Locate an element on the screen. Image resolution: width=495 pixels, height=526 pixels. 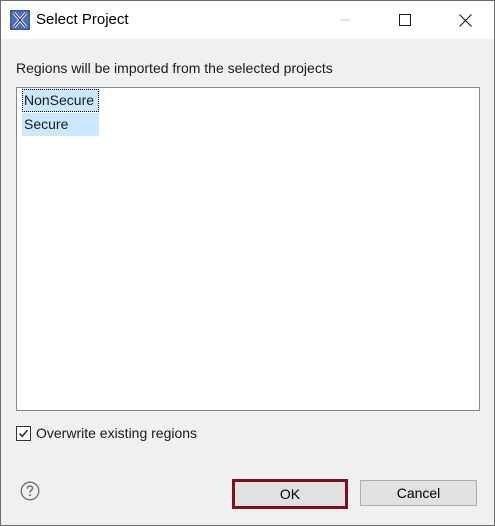
overwrite-option: Overwrite existing regions is located at coordinates (106, 433).